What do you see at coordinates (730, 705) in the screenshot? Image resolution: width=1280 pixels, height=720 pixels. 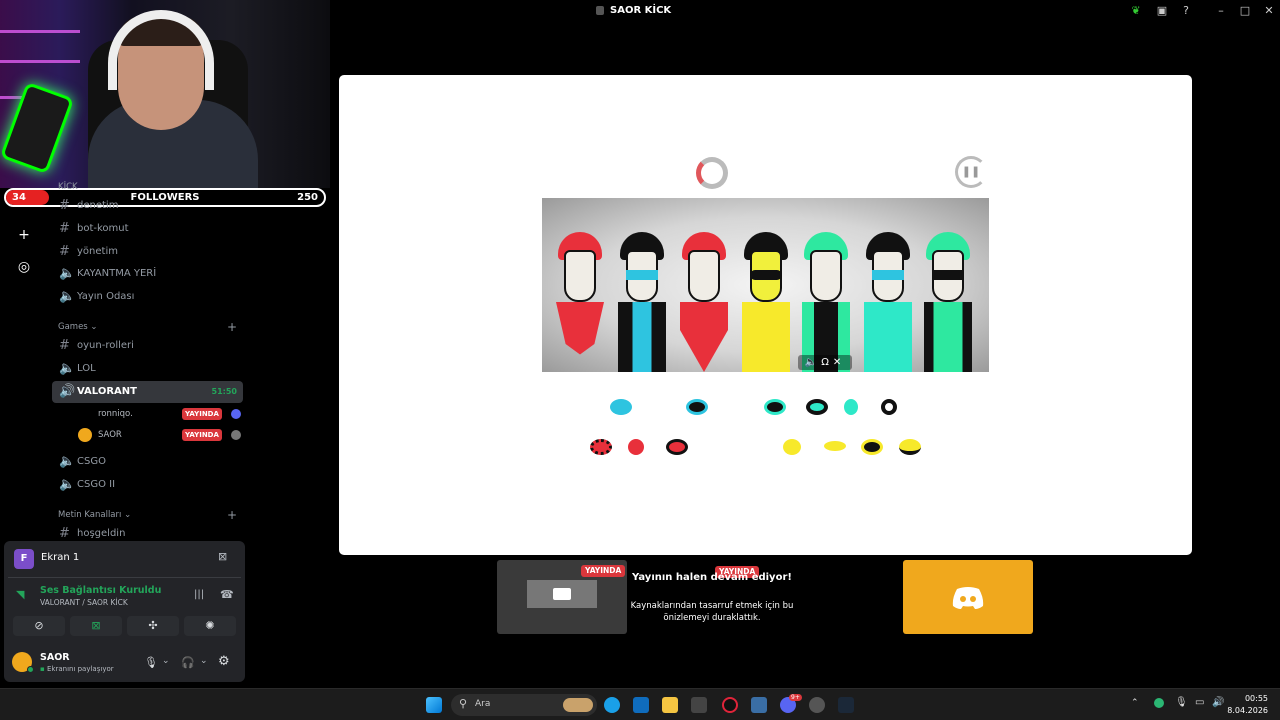 I see `opera-icon` at bounding box center [730, 705].